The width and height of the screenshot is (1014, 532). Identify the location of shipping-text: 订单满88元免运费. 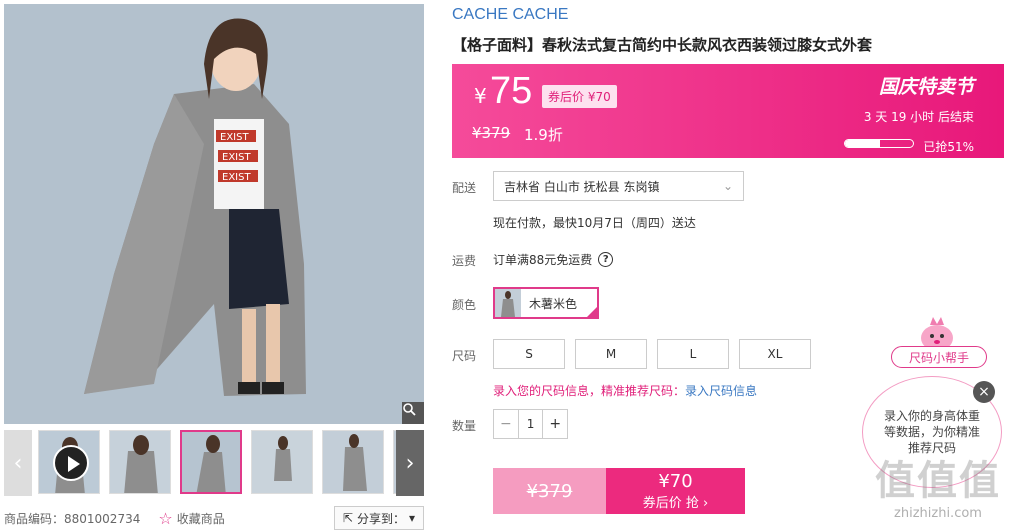
(543, 260).